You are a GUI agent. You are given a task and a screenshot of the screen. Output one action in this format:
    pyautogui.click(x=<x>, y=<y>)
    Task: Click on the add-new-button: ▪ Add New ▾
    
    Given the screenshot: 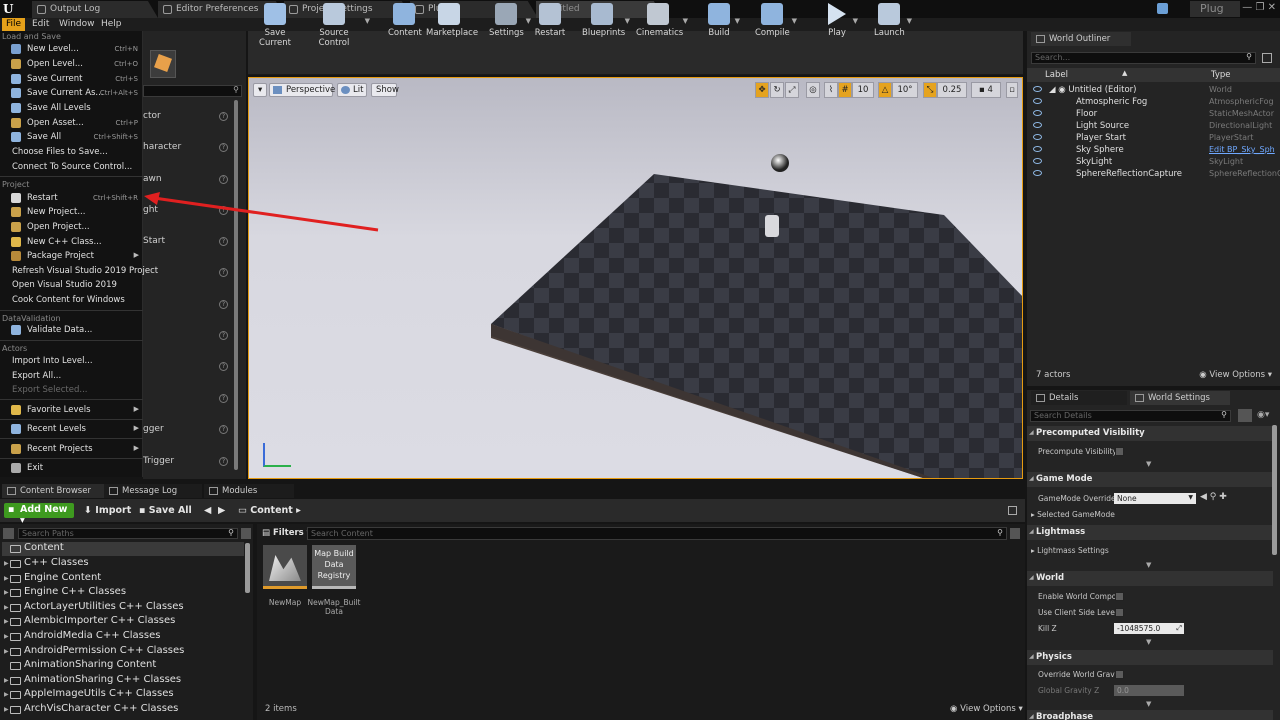 What is the action you would take?
    pyautogui.click(x=39, y=514)
    